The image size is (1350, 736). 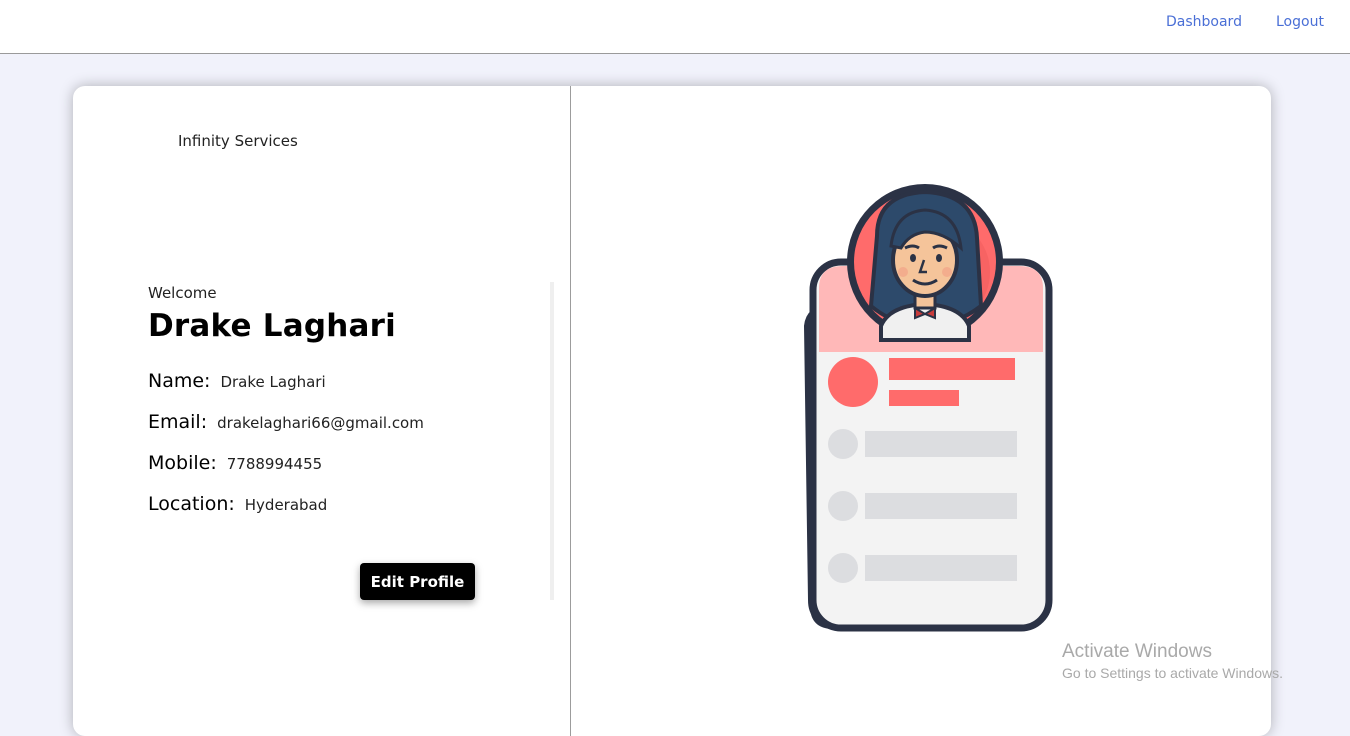 What do you see at coordinates (272, 326) in the screenshot?
I see `user-display-name: Drake Laghari` at bounding box center [272, 326].